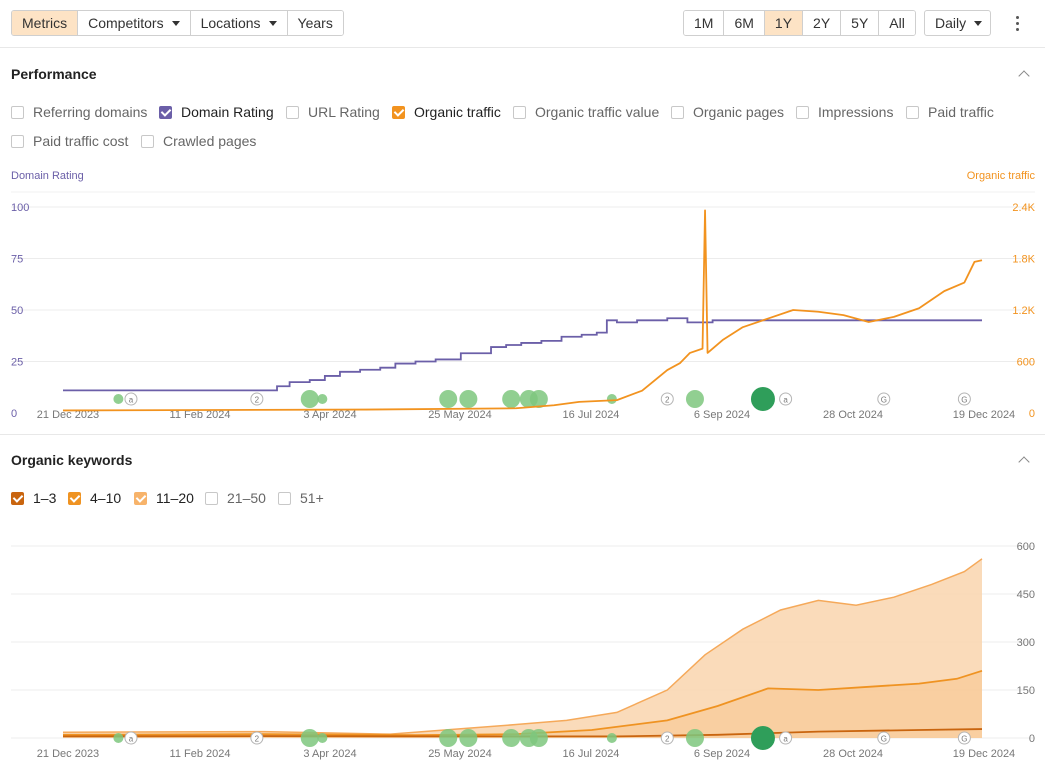  Describe the element at coordinates (586, 112) in the screenshot. I see `metric-organic-traffic-value: Organic traffic value` at that location.